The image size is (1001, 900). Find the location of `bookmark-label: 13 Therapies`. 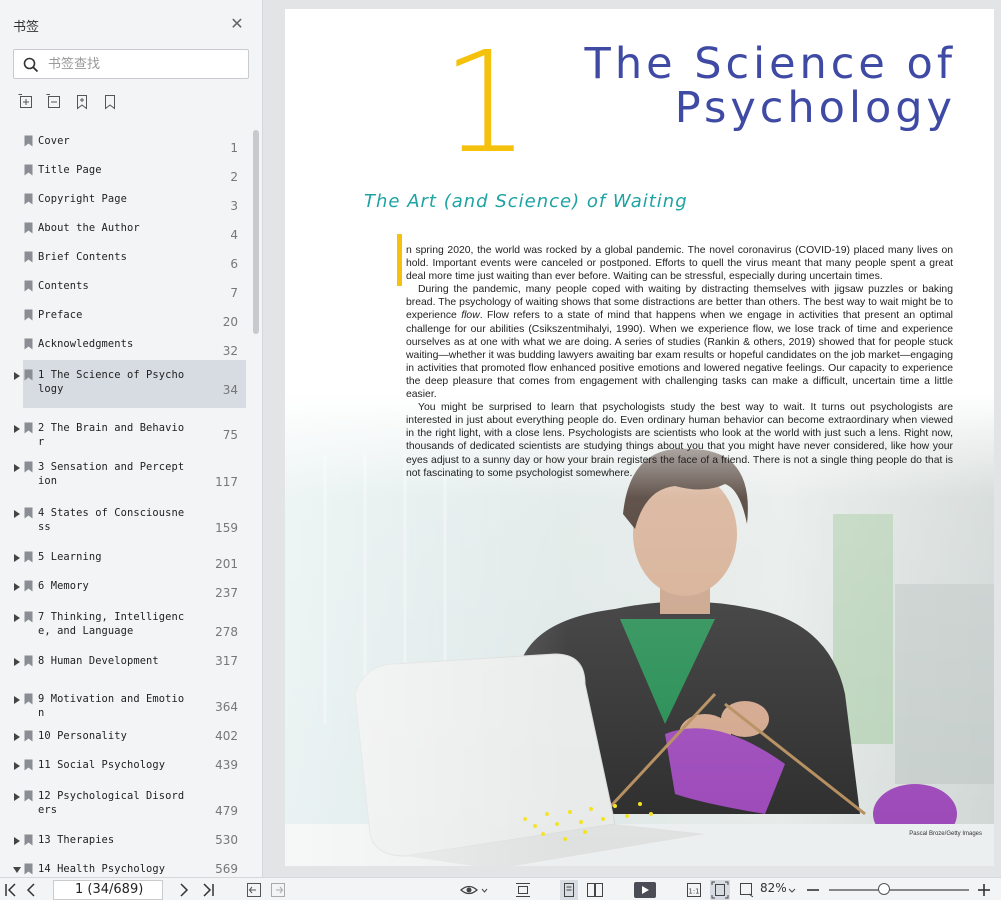

bookmark-label: 13 Therapies is located at coordinates (76, 840).